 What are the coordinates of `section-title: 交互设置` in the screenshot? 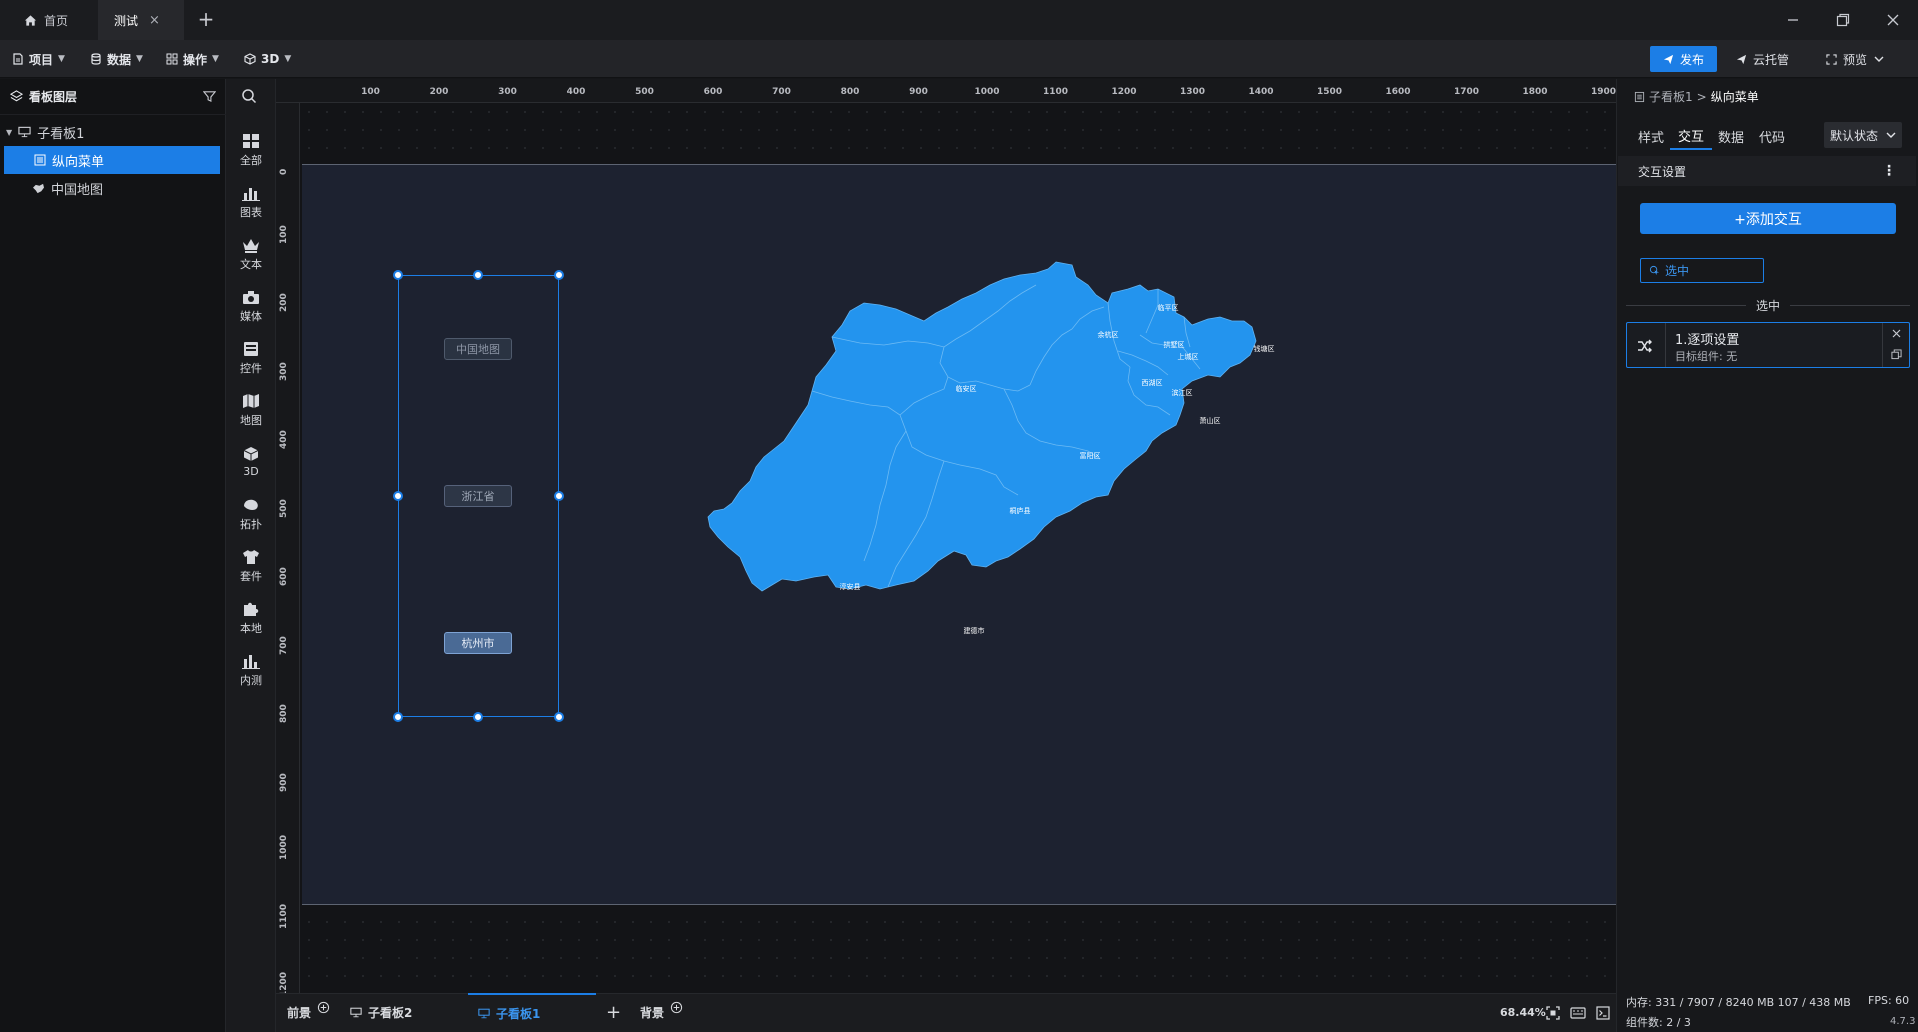 It's located at (1662, 171).